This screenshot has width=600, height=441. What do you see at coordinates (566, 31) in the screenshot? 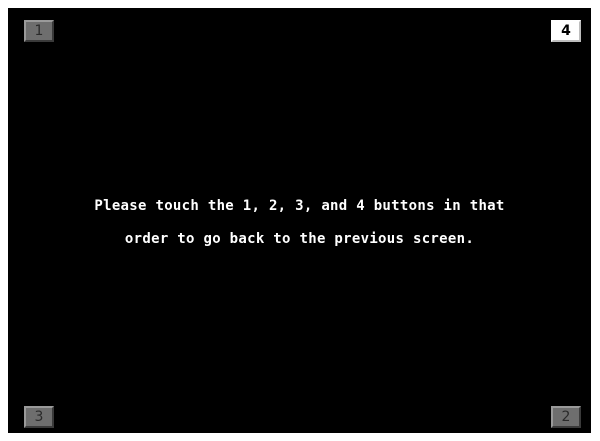
I see `button-4: 4` at bounding box center [566, 31].